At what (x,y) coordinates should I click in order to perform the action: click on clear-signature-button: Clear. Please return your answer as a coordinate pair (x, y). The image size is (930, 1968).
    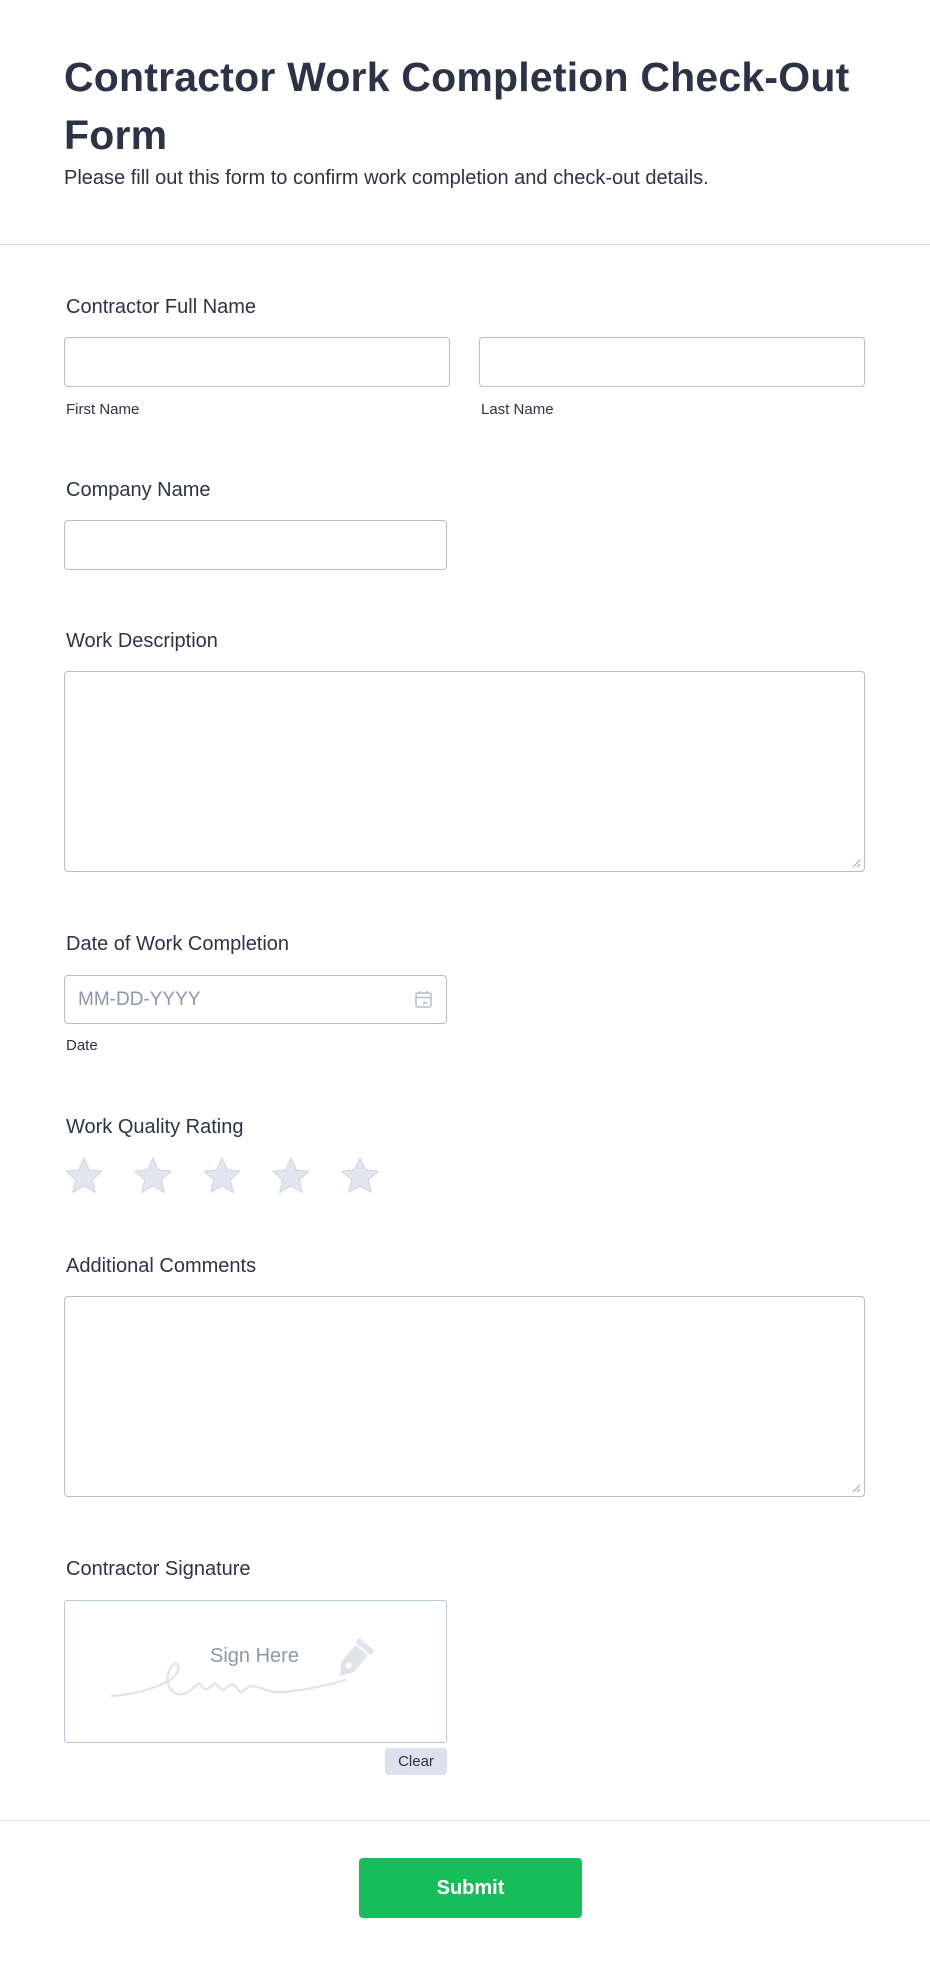
    Looking at the image, I should click on (416, 1761).